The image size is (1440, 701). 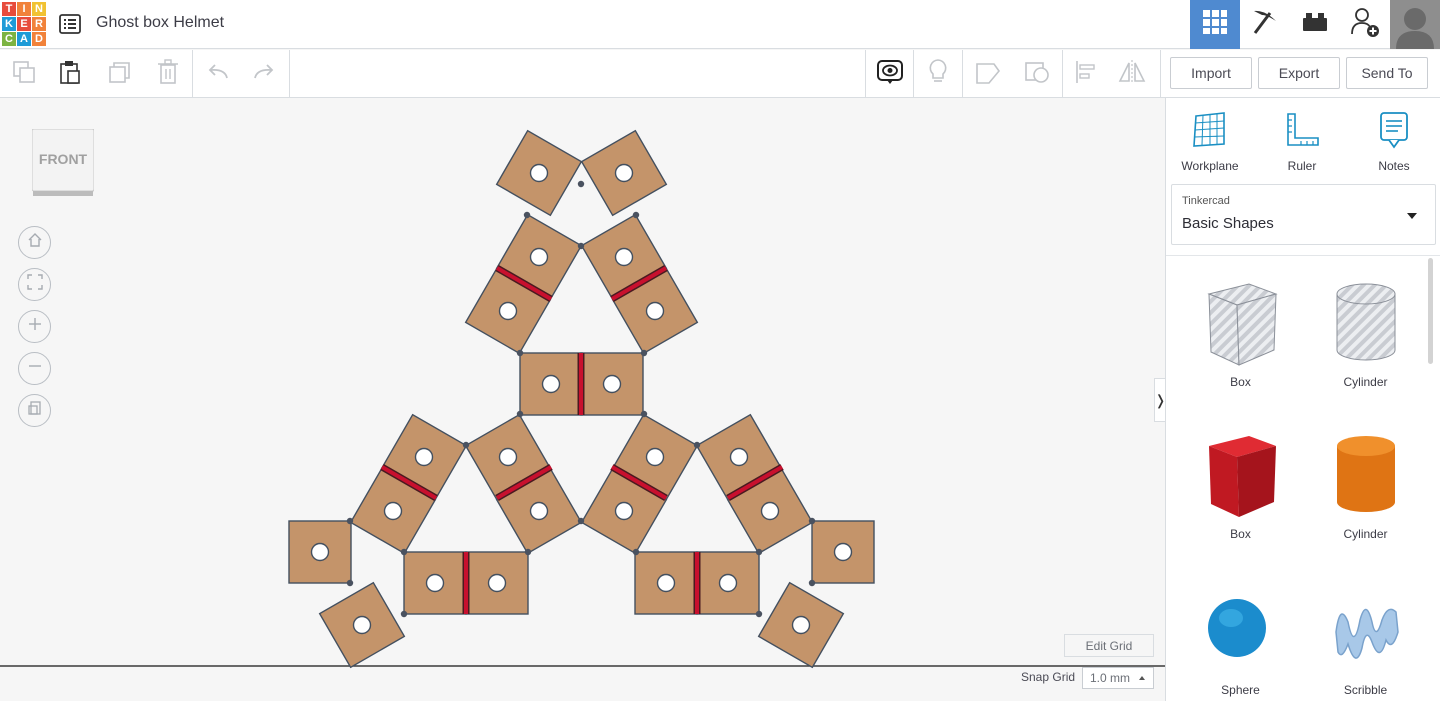 What do you see at coordinates (168, 74) in the screenshot?
I see `delete-button` at bounding box center [168, 74].